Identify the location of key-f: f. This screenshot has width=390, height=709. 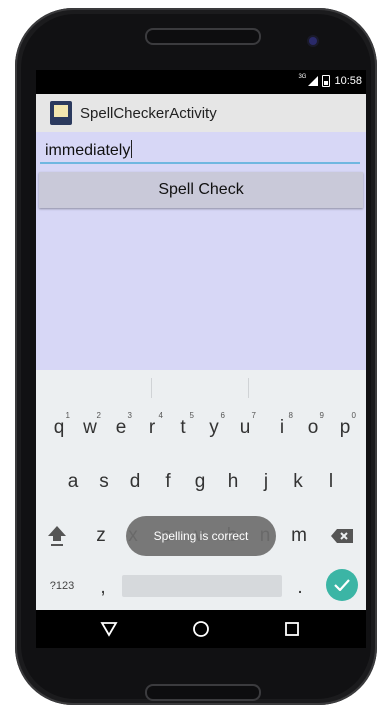
(168, 482).